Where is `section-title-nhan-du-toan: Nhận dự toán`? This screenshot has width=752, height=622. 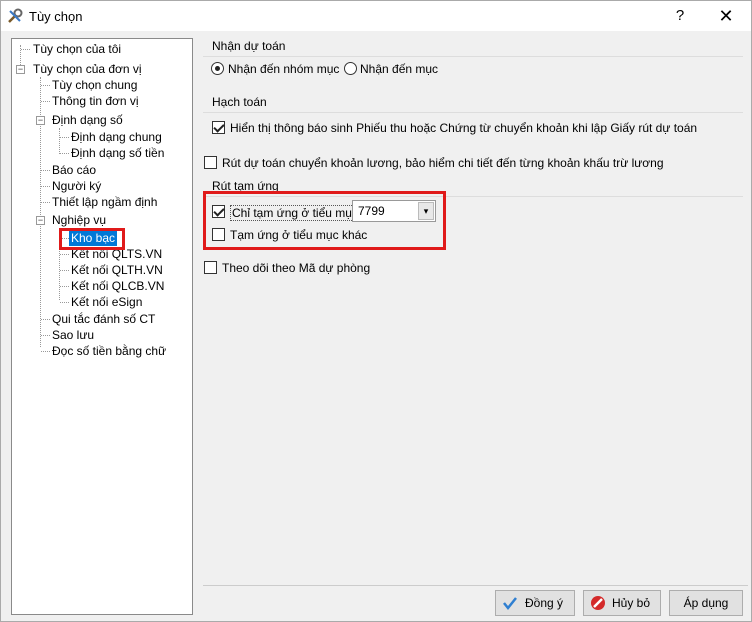
section-title-nhan-du-toan: Nhận dự toán is located at coordinates (249, 46).